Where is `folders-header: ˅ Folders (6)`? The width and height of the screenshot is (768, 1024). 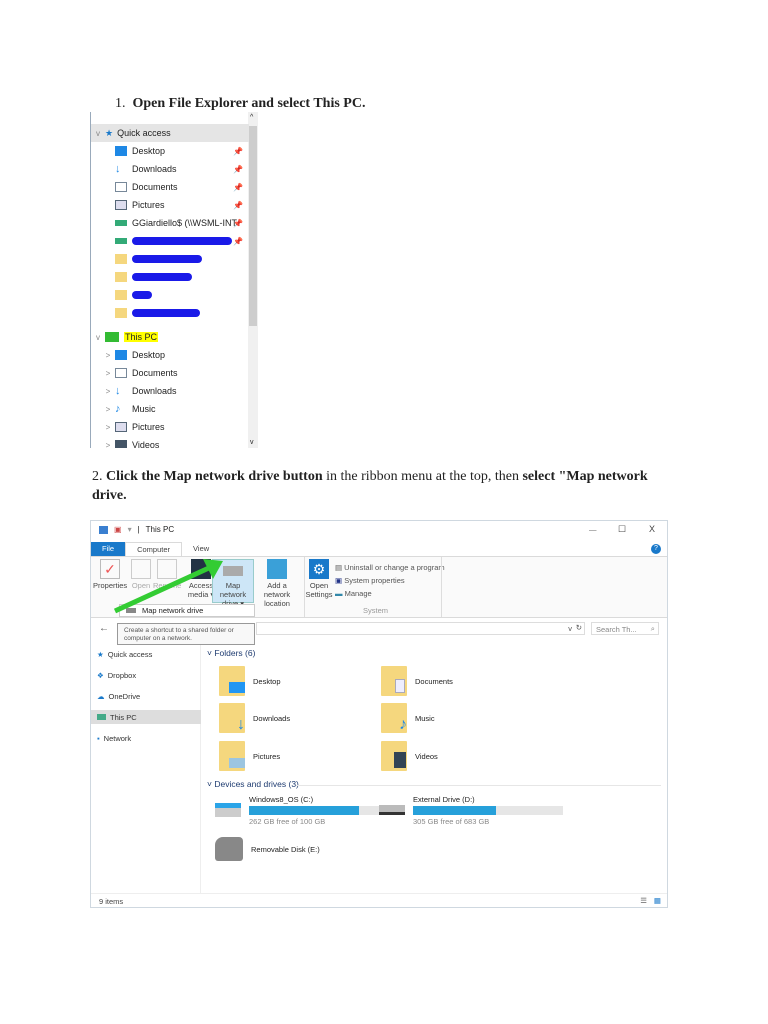 folders-header: ˅ Folders (6) is located at coordinates (231, 653).